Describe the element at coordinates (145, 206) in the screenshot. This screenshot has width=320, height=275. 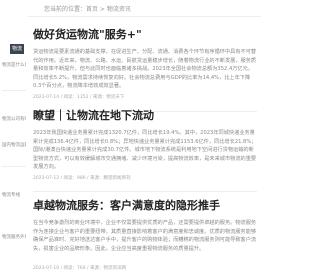
I see `article-title: 卓越物流服务：客户满意度的隐形推手` at that location.